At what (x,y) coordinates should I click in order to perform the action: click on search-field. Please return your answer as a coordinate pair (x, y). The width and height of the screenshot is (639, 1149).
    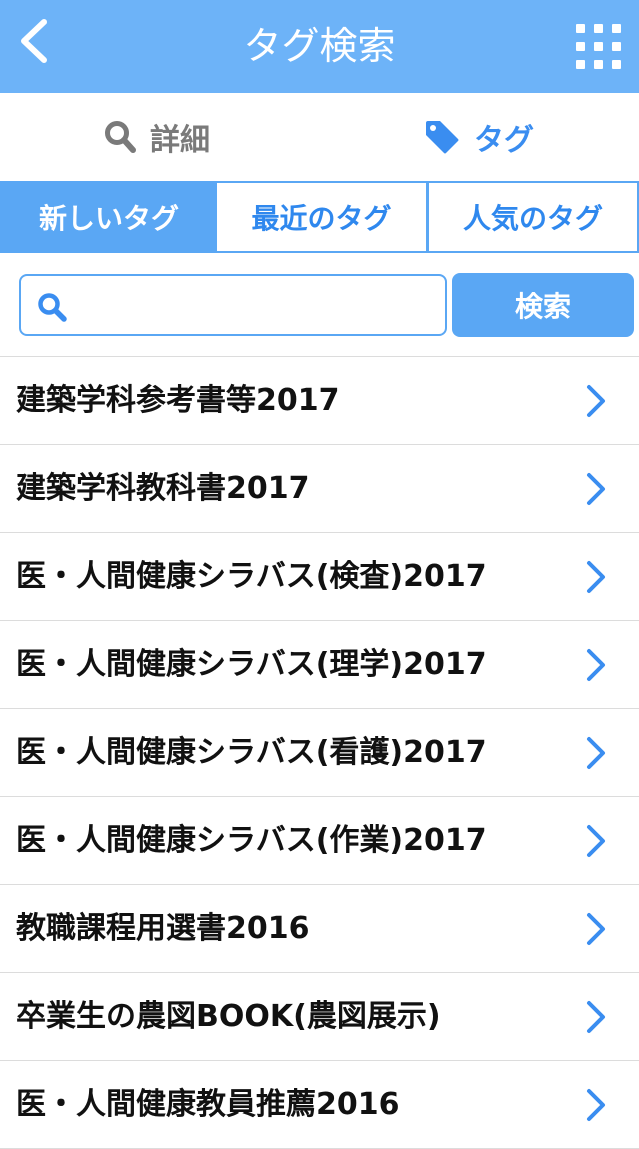
    Looking at the image, I should click on (233, 305).